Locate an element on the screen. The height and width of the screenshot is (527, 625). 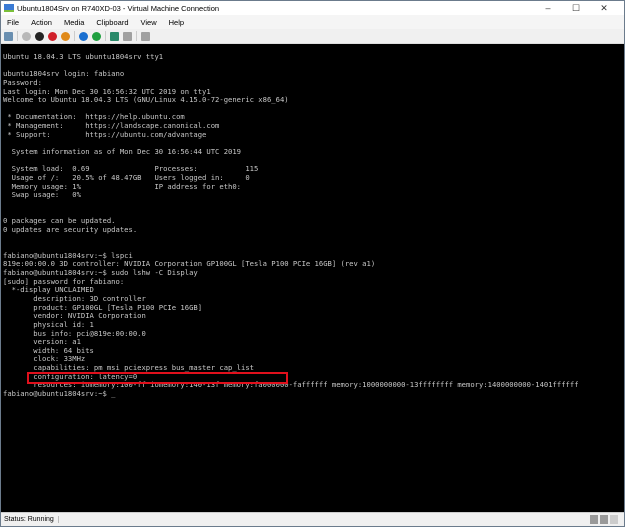
close-button: ✕ is located at coordinates (604, 8).